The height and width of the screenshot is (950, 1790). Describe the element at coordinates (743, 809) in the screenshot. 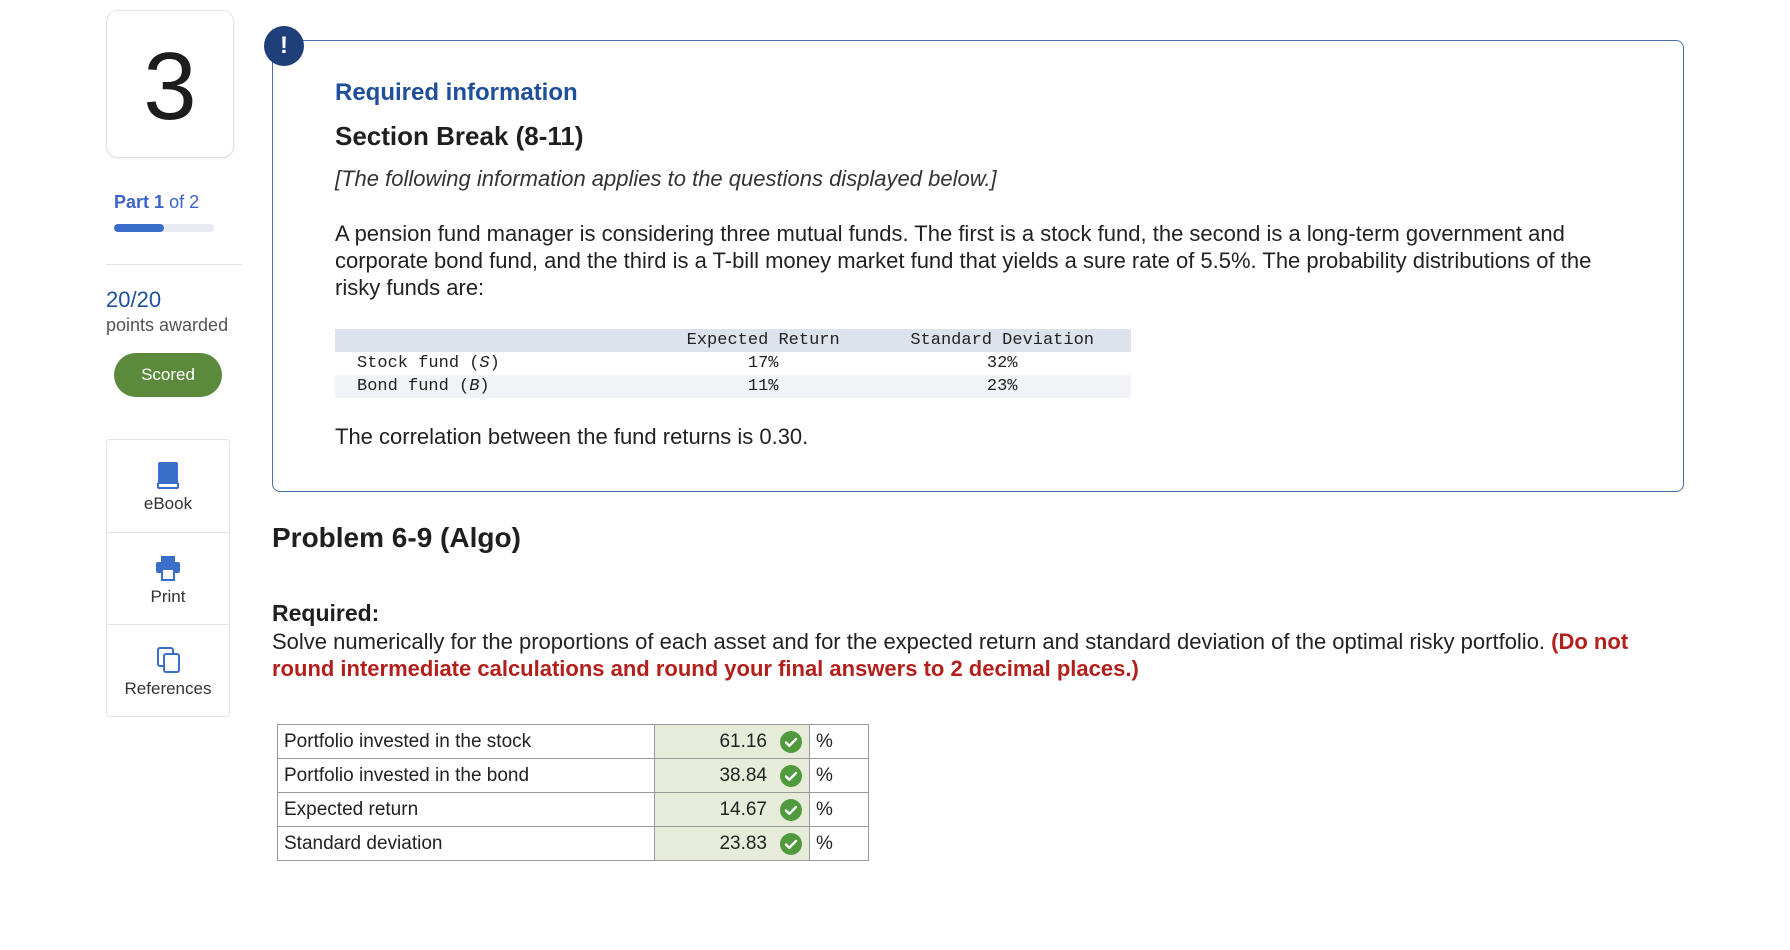

I see `answer-value: 14.67` at that location.